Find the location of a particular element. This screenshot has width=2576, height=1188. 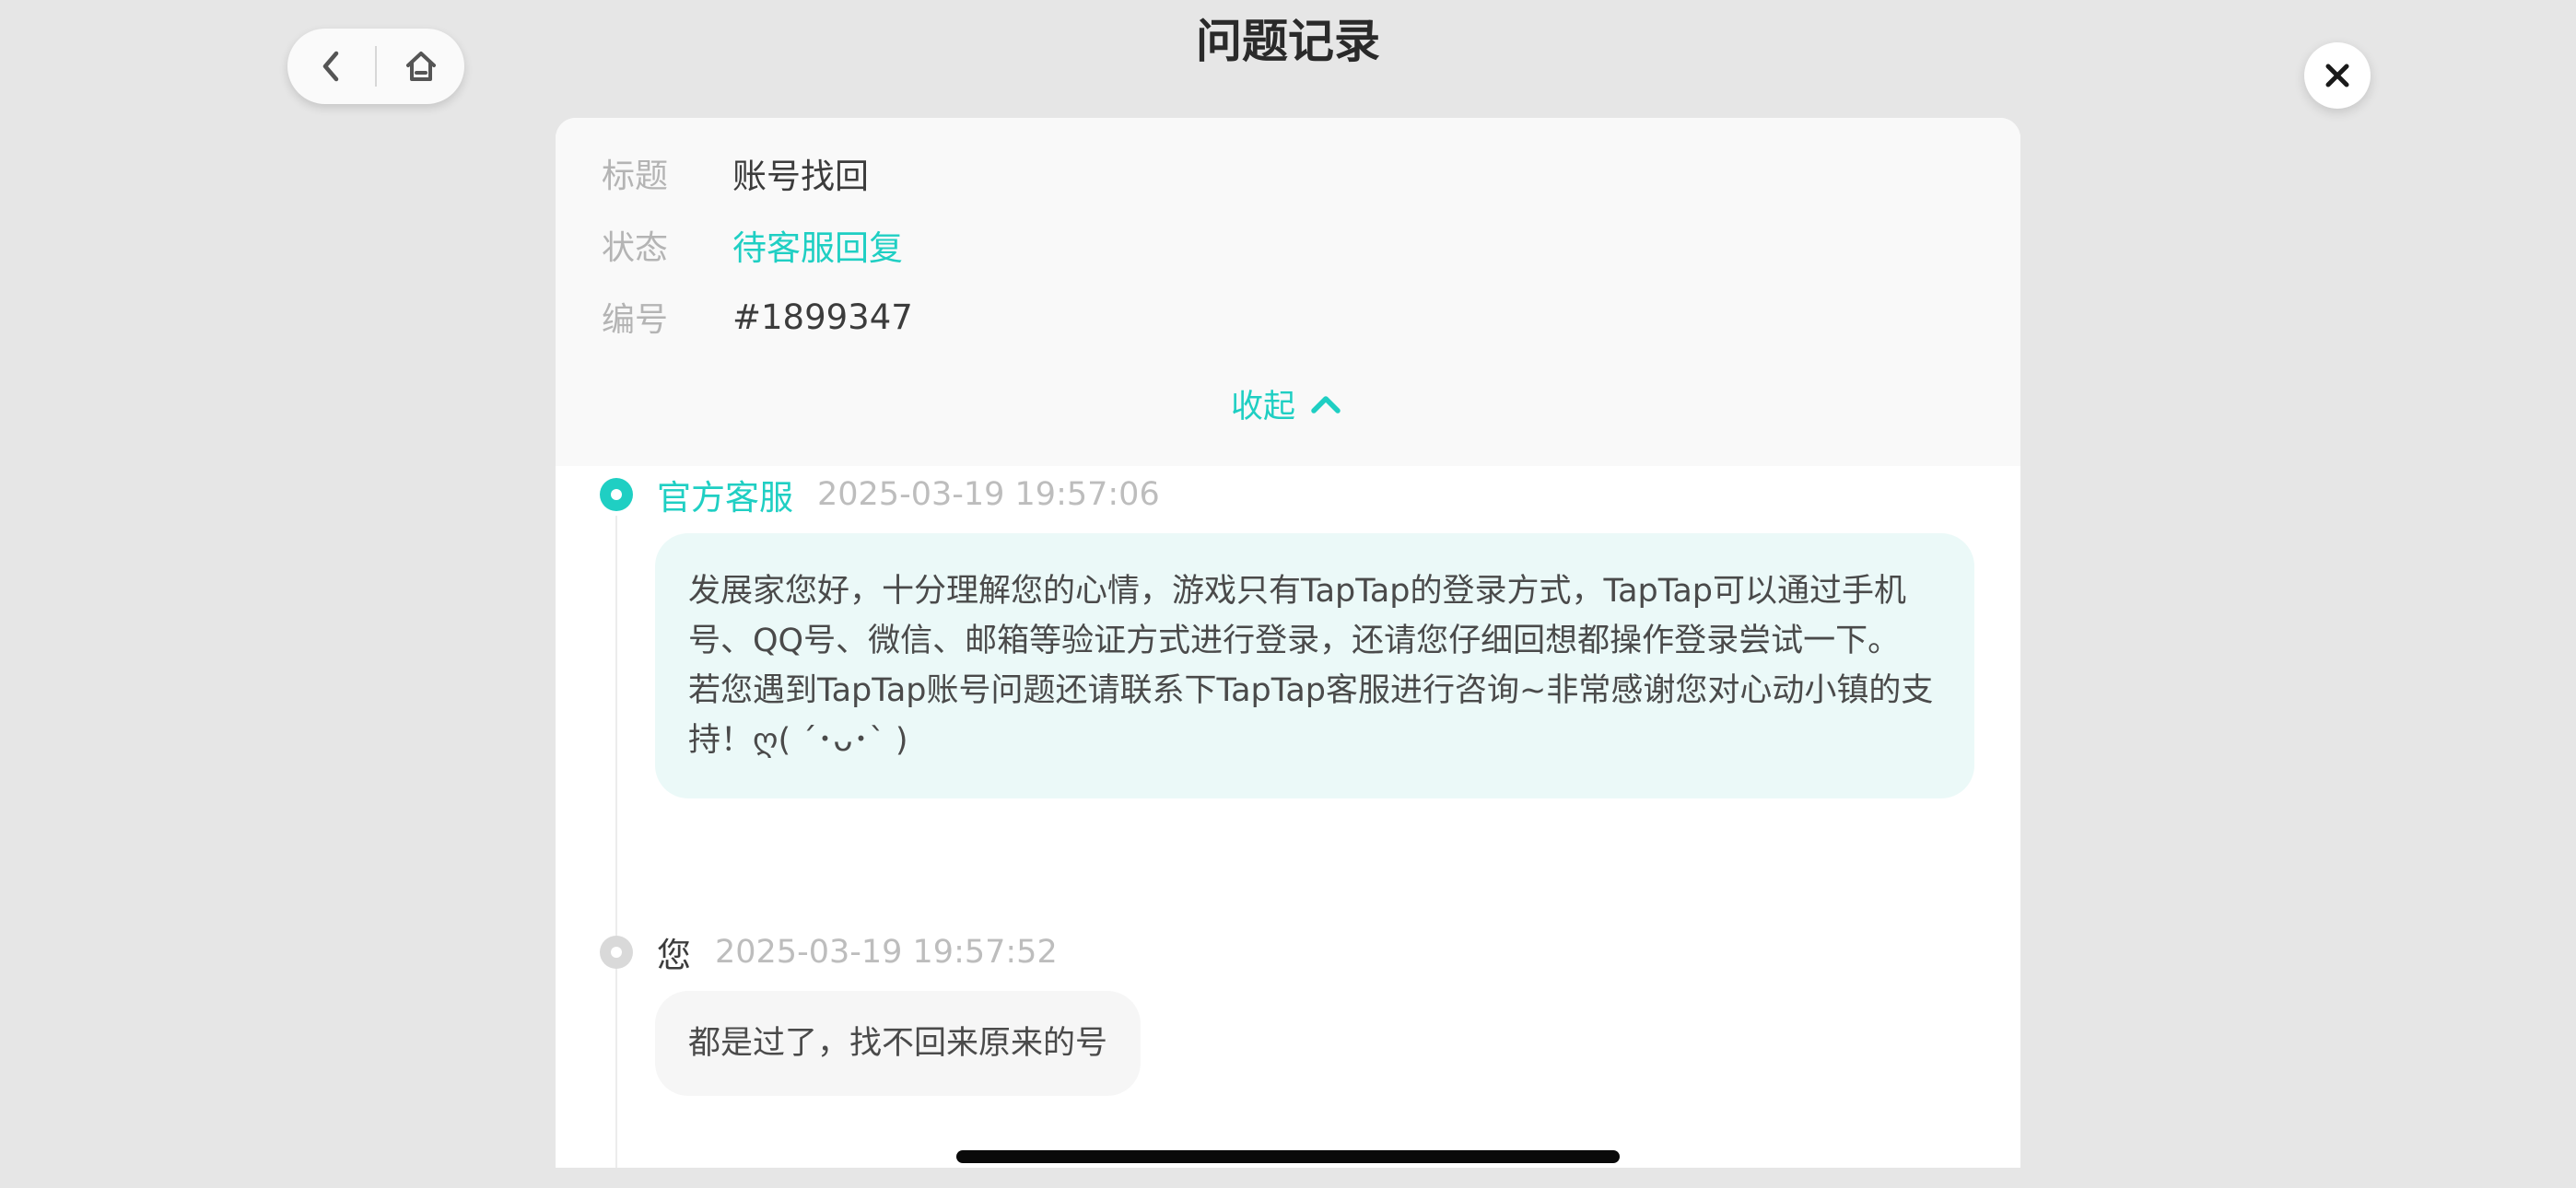

message-time: 2025-03-19 19:57:52 is located at coordinates (886, 952).